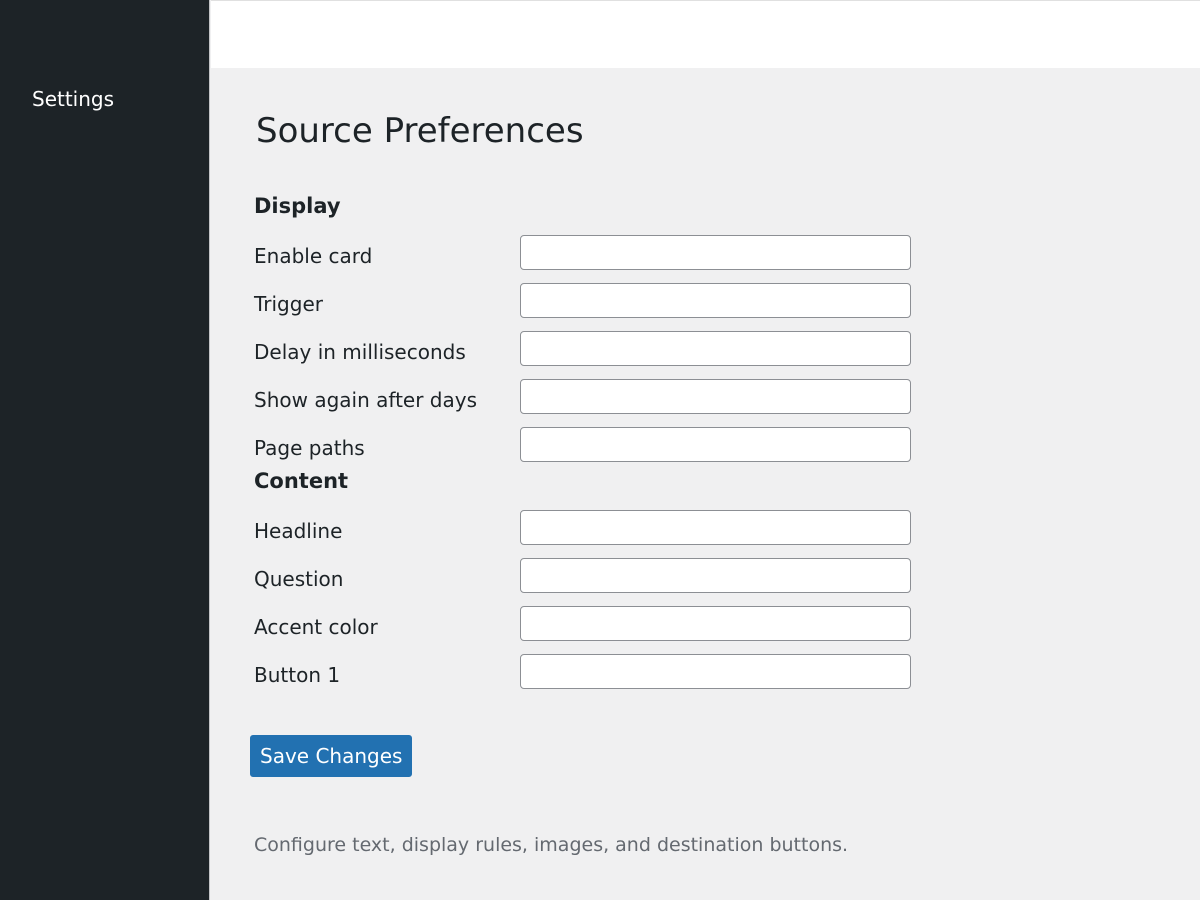 The width and height of the screenshot is (1200, 900). Describe the element at coordinates (316, 627) in the screenshot. I see `label-accent-color: Accent color` at that location.